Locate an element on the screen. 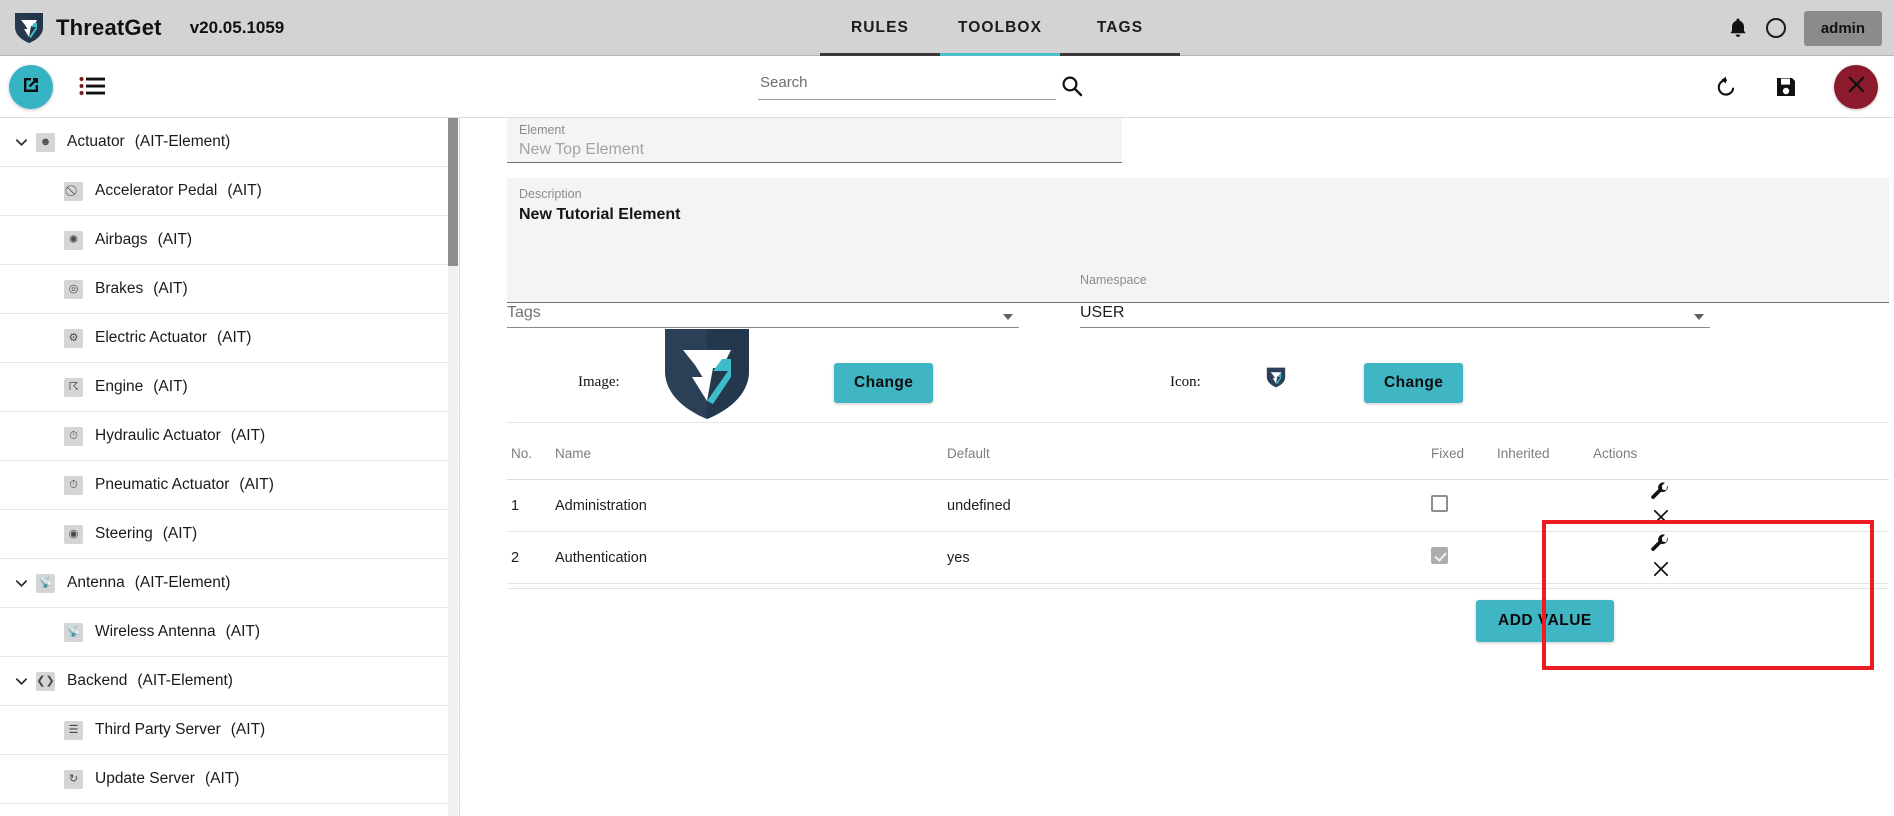  tab-tags-label: TAGS is located at coordinates (1120, 27).